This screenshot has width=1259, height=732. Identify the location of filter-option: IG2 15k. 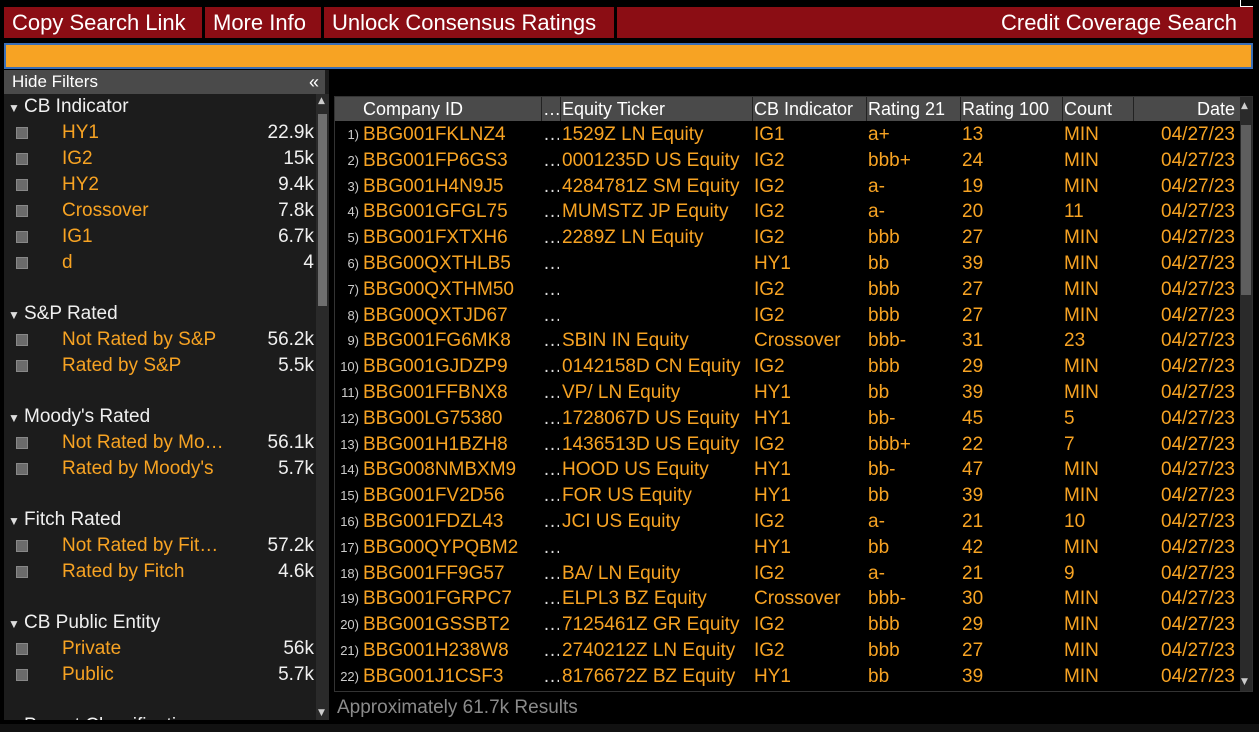
(164, 159).